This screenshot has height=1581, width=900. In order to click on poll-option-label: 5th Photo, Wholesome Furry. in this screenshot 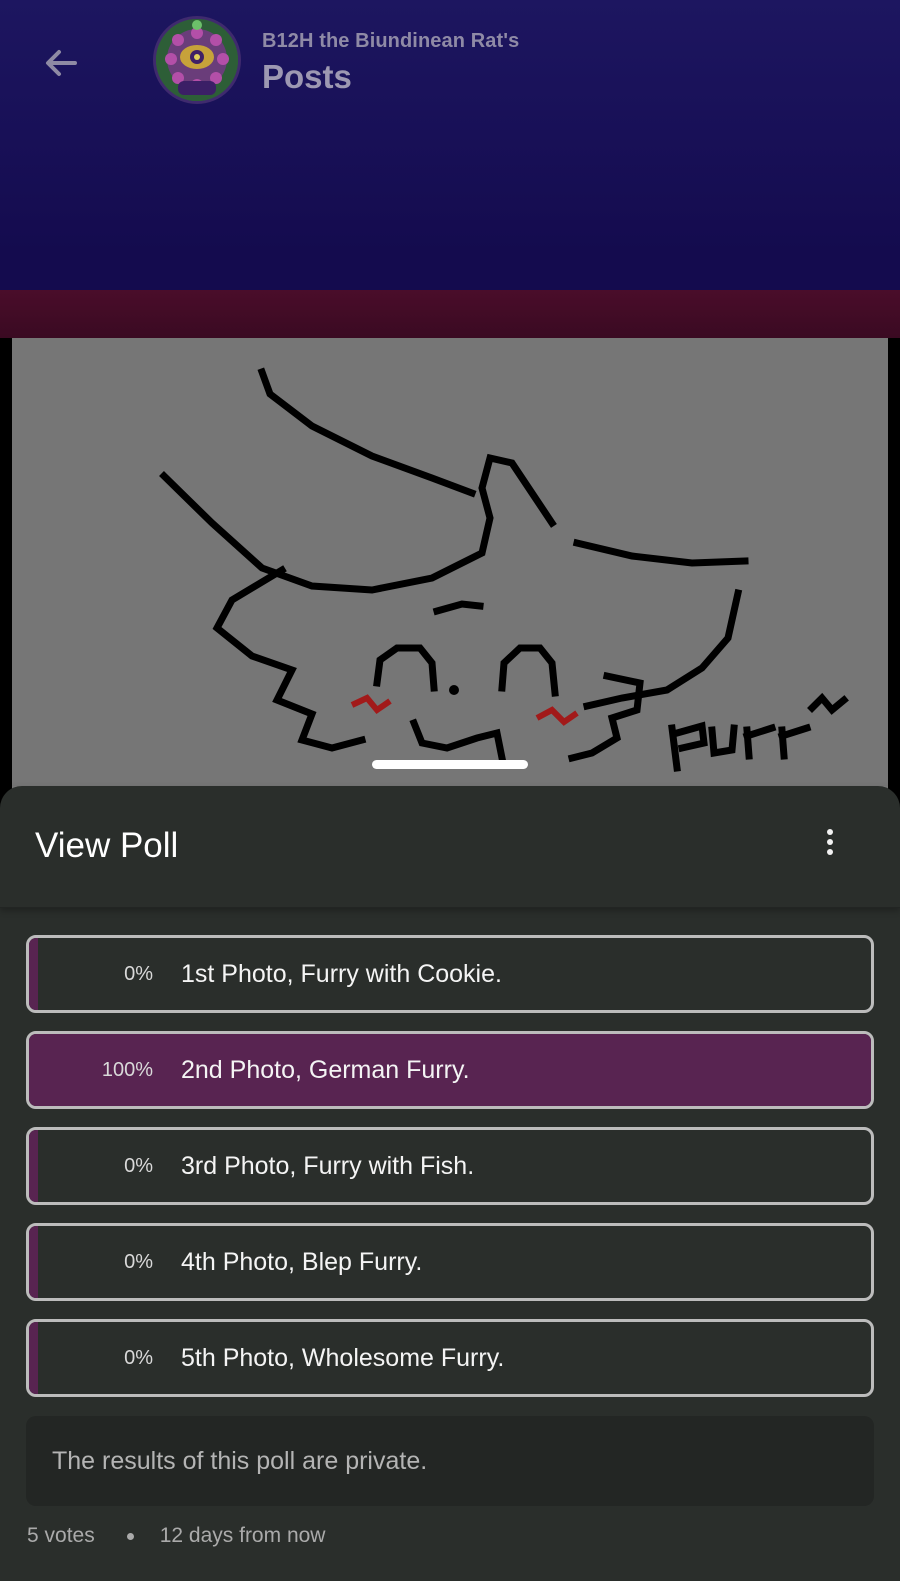, I will do `click(343, 1358)`.